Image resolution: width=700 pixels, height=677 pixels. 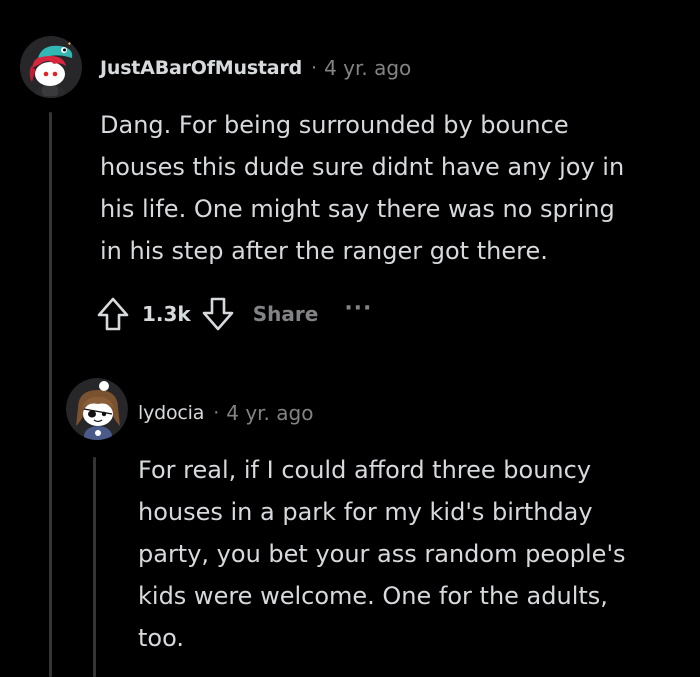 What do you see at coordinates (113, 314) in the screenshot?
I see `upvote-icon` at bounding box center [113, 314].